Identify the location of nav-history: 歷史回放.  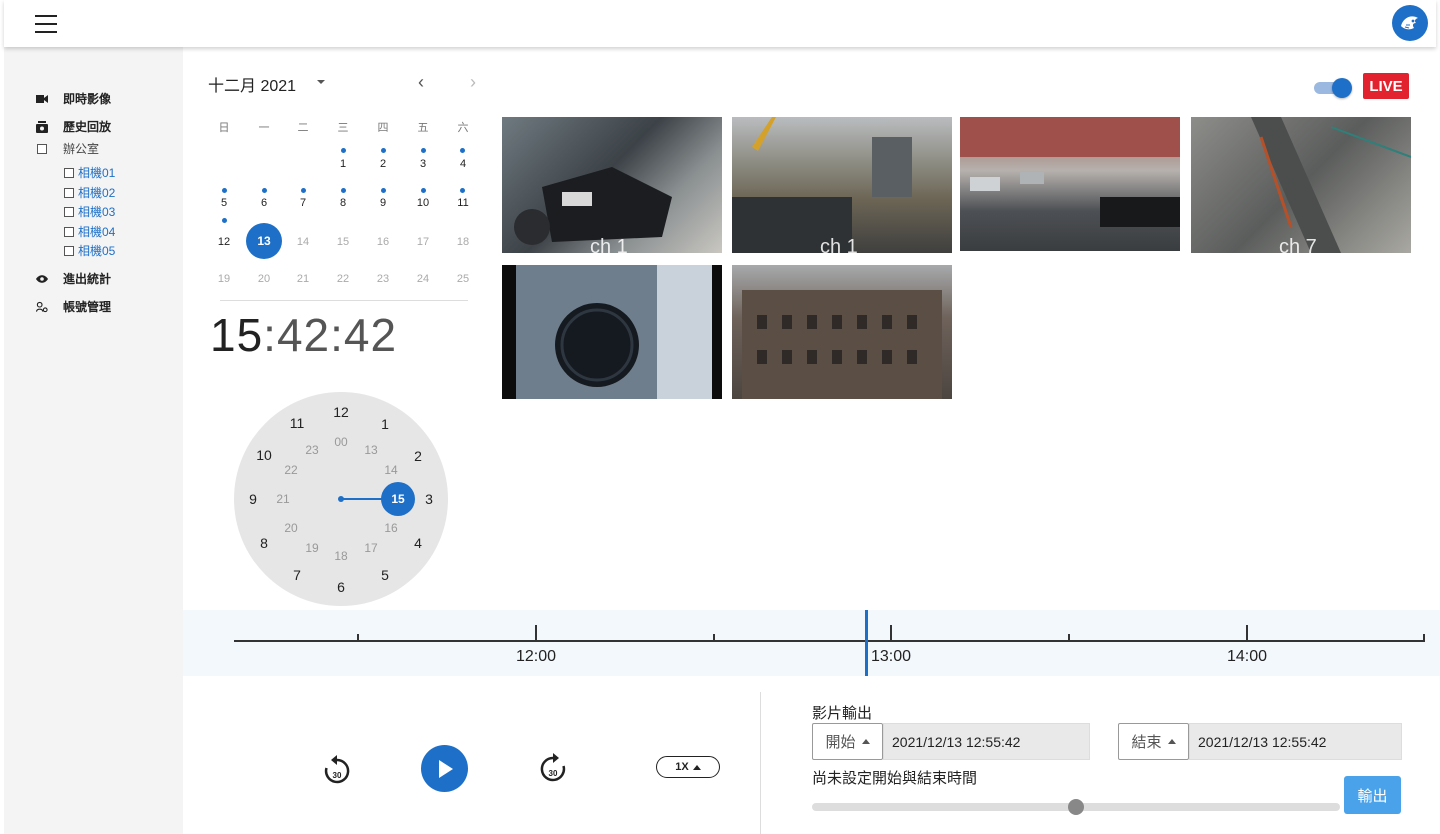
(73, 126).